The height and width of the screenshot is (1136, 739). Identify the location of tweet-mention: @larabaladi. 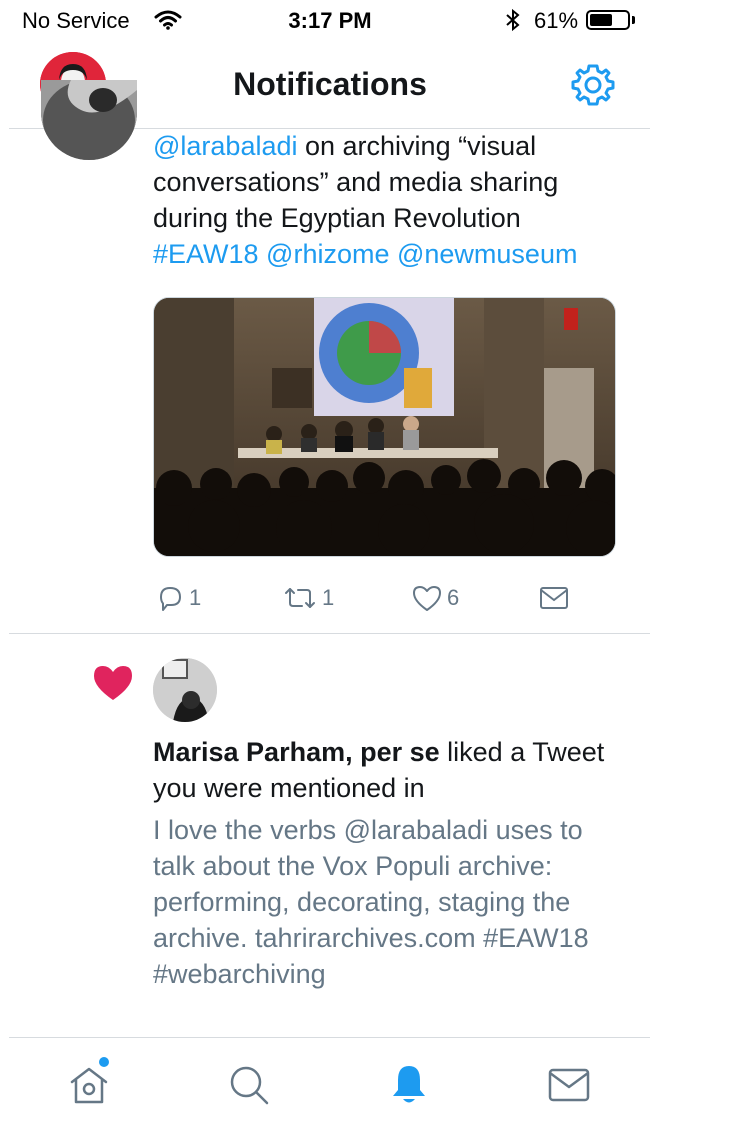
(225, 146).